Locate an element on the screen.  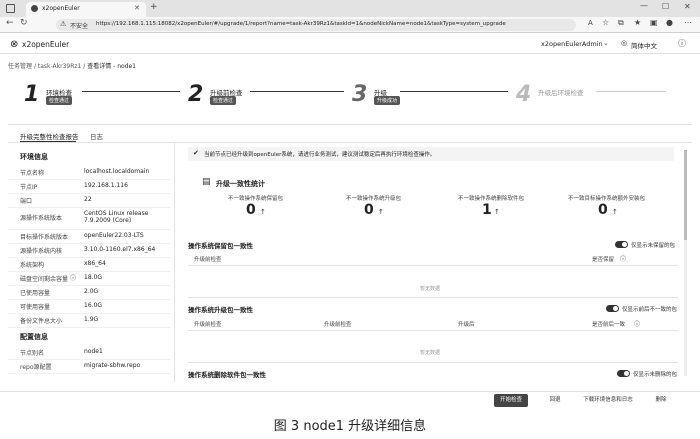
tab-close-icon: ✕ is located at coordinates (137, 8).